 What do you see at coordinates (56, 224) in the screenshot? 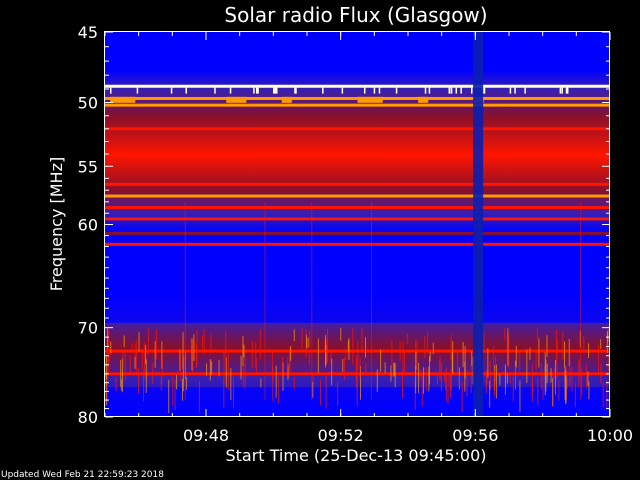
I see `y-axis-label: Frequency [MHz]` at bounding box center [56, 224].